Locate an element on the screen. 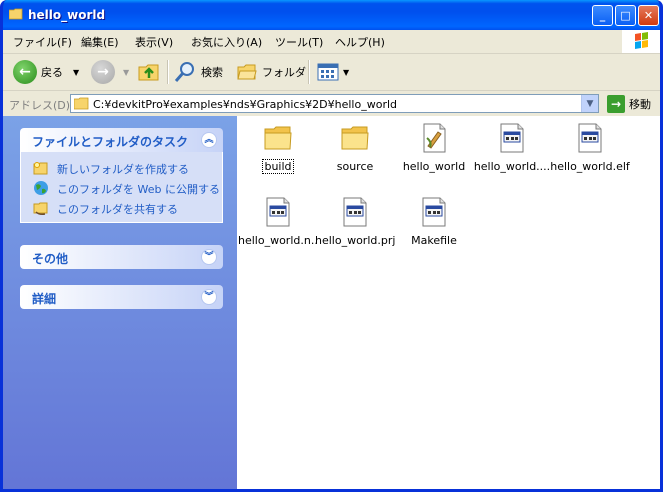 The image size is (663, 492). file-name: hello_world.prj is located at coordinates (355, 240).